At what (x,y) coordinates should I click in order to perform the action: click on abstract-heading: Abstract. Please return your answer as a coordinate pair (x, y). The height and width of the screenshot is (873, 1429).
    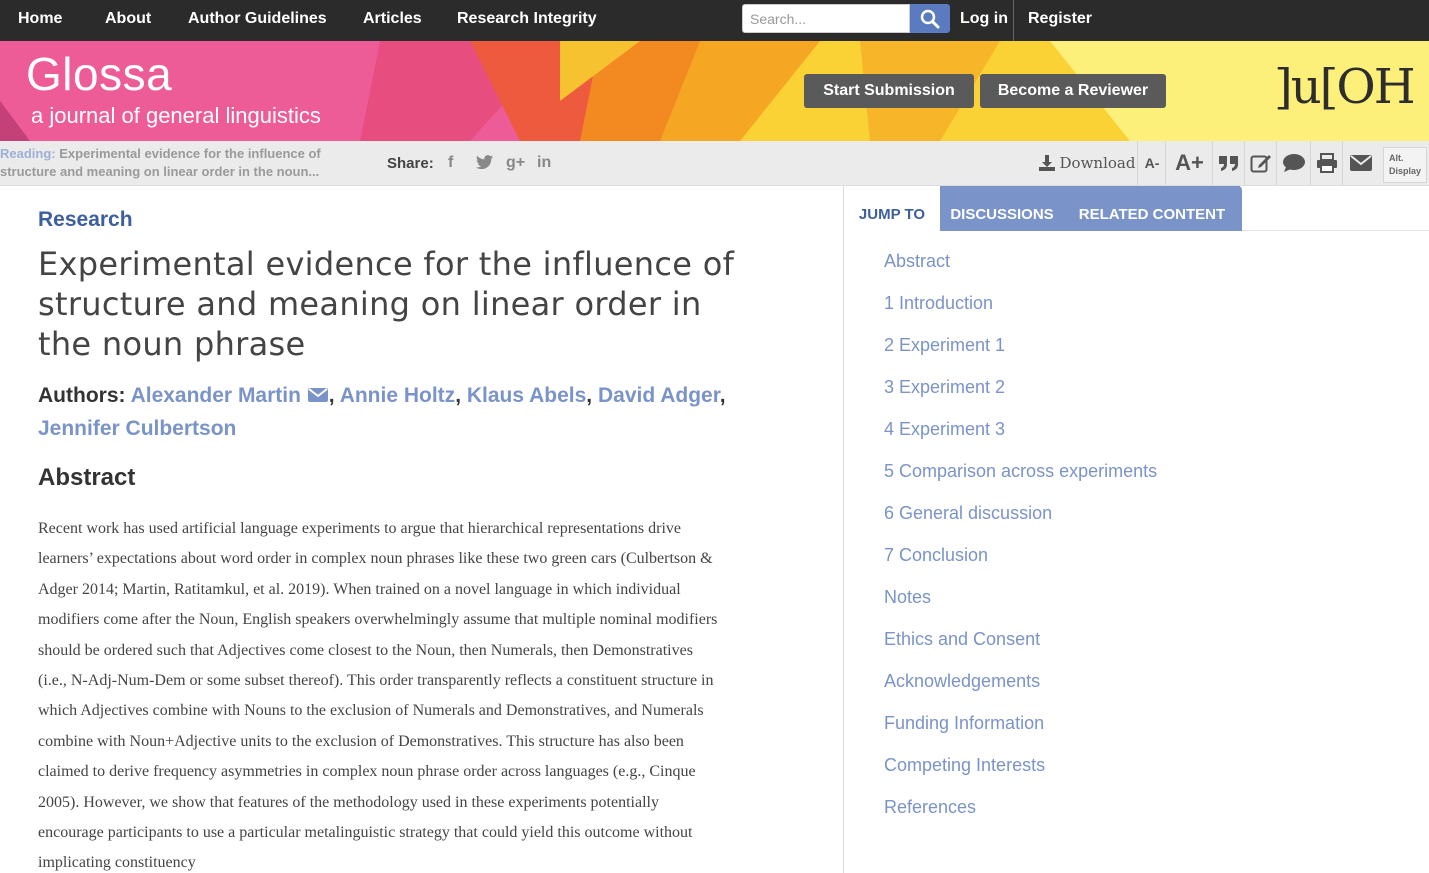
    Looking at the image, I should click on (87, 477).